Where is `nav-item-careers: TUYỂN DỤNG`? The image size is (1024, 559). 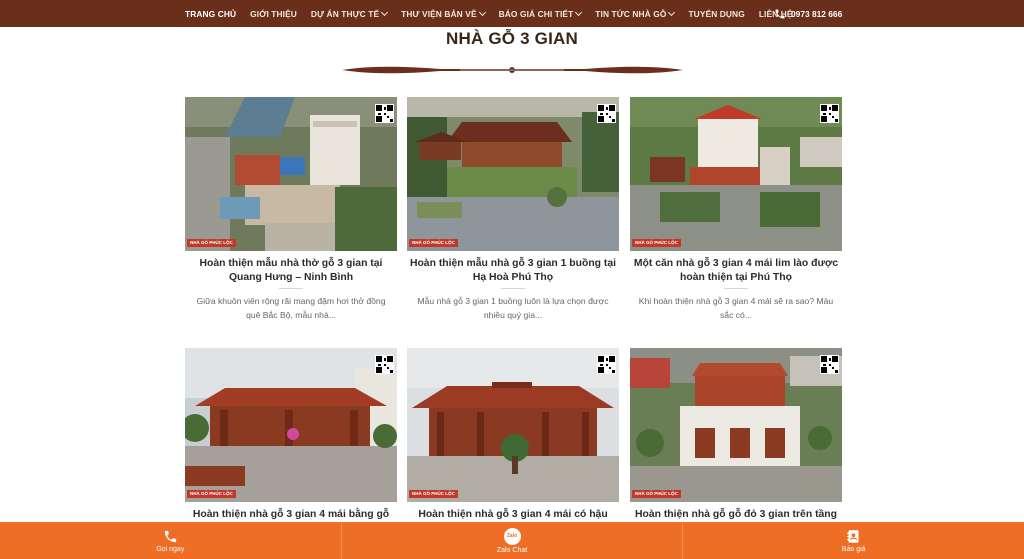 nav-item-careers: TUYỂN DỤNG is located at coordinates (716, 14).